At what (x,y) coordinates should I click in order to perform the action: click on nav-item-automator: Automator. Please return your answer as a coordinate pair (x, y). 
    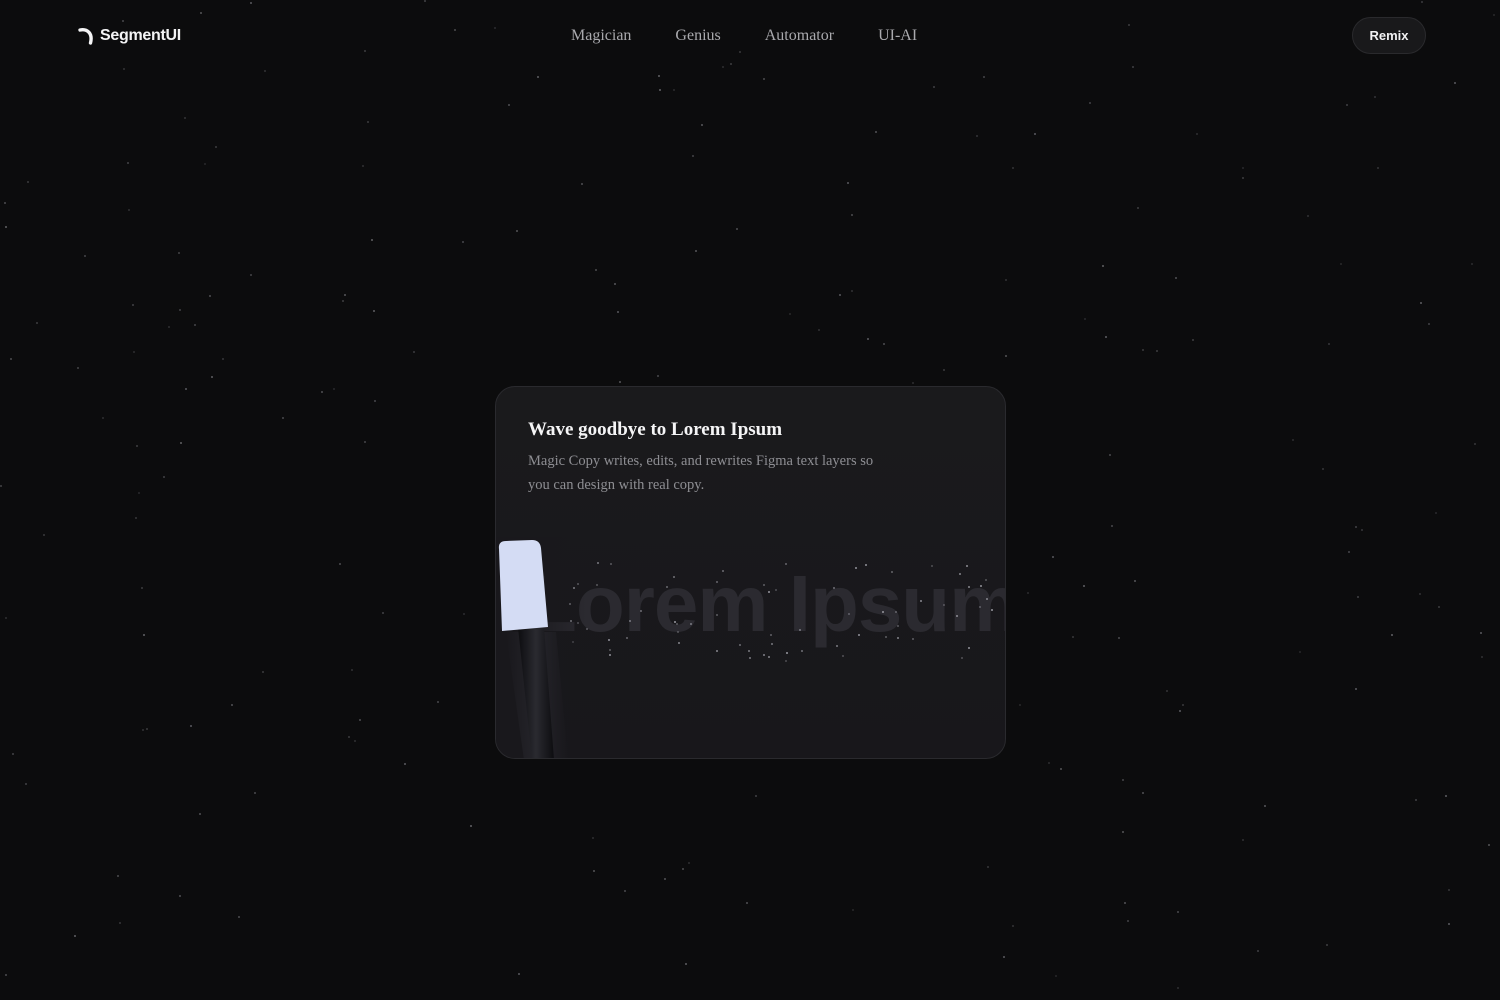
    Looking at the image, I should click on (799, 36).